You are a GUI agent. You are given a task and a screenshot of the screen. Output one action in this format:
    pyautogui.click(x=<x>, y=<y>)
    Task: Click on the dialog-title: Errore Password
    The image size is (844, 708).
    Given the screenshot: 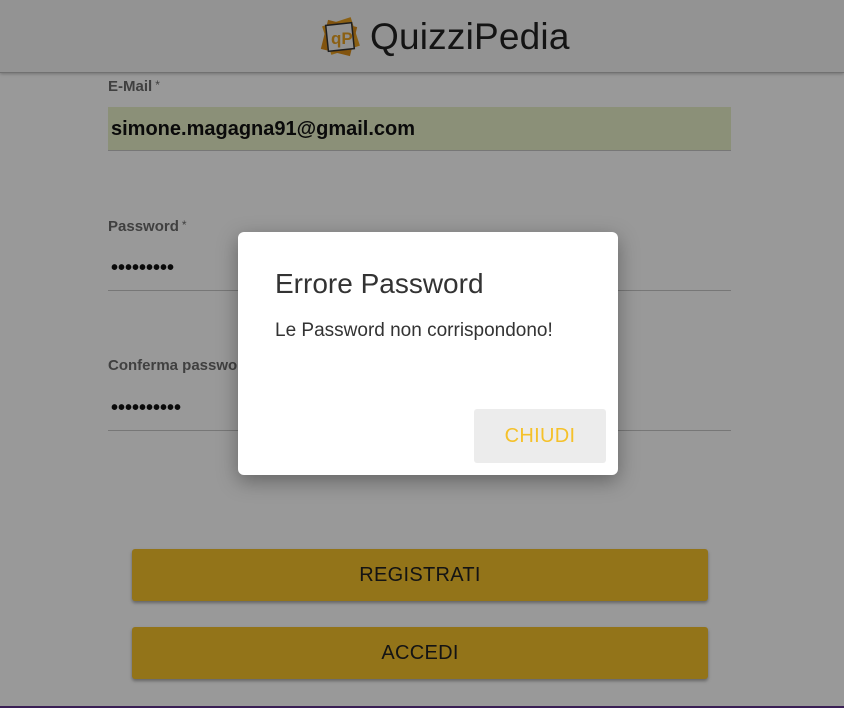 What is the action you would take?
    pyautogui.click(x=379, y=283)
    